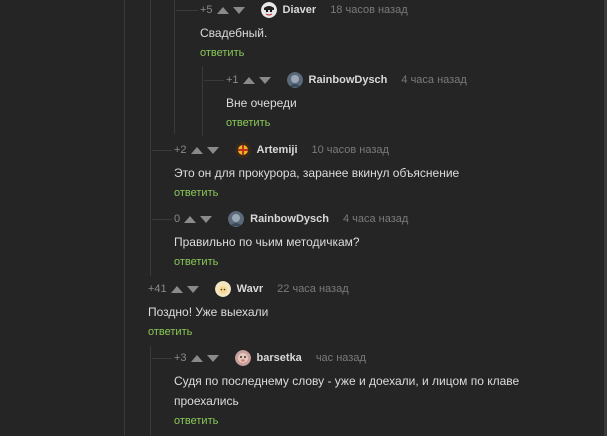 This screenshot has width=607, height=436. Describe the element at coordinates (279, 358) in the screenshot. I see `comment-author: barsetka` at that location.